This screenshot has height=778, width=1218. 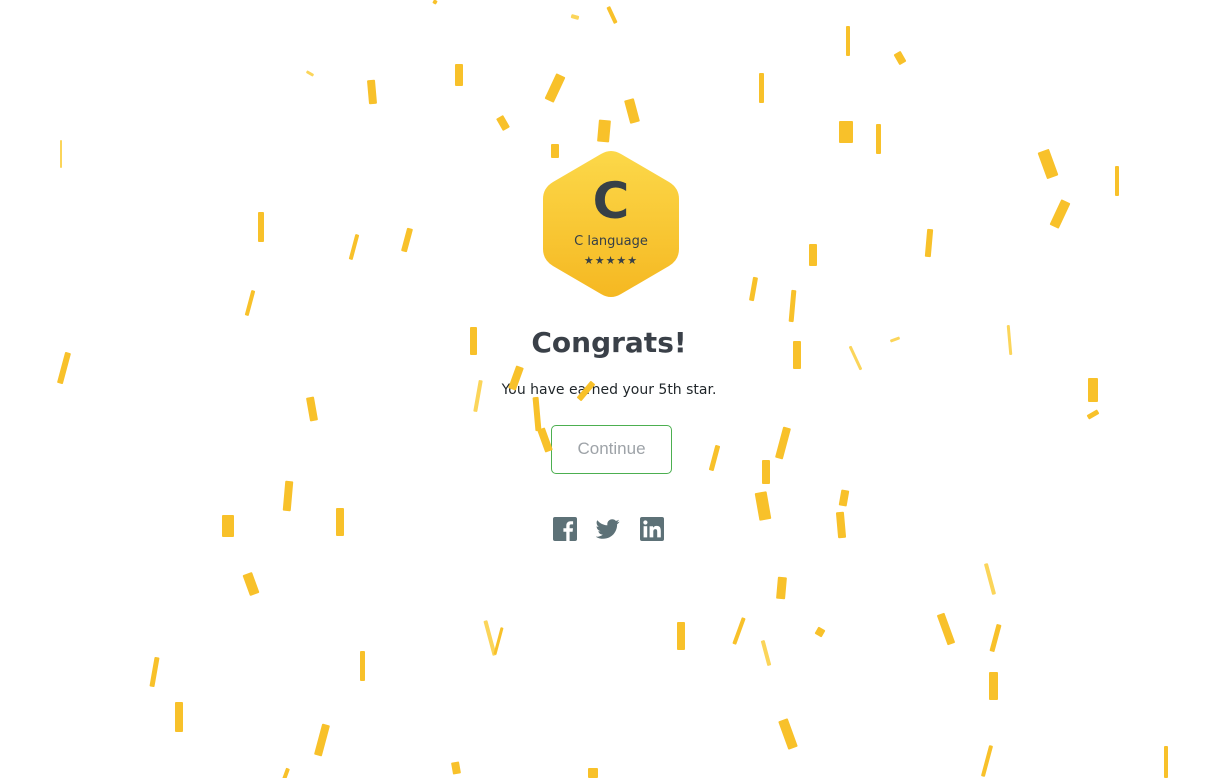 I want to click on continue-button: Continue, so click(x=611, y=449).